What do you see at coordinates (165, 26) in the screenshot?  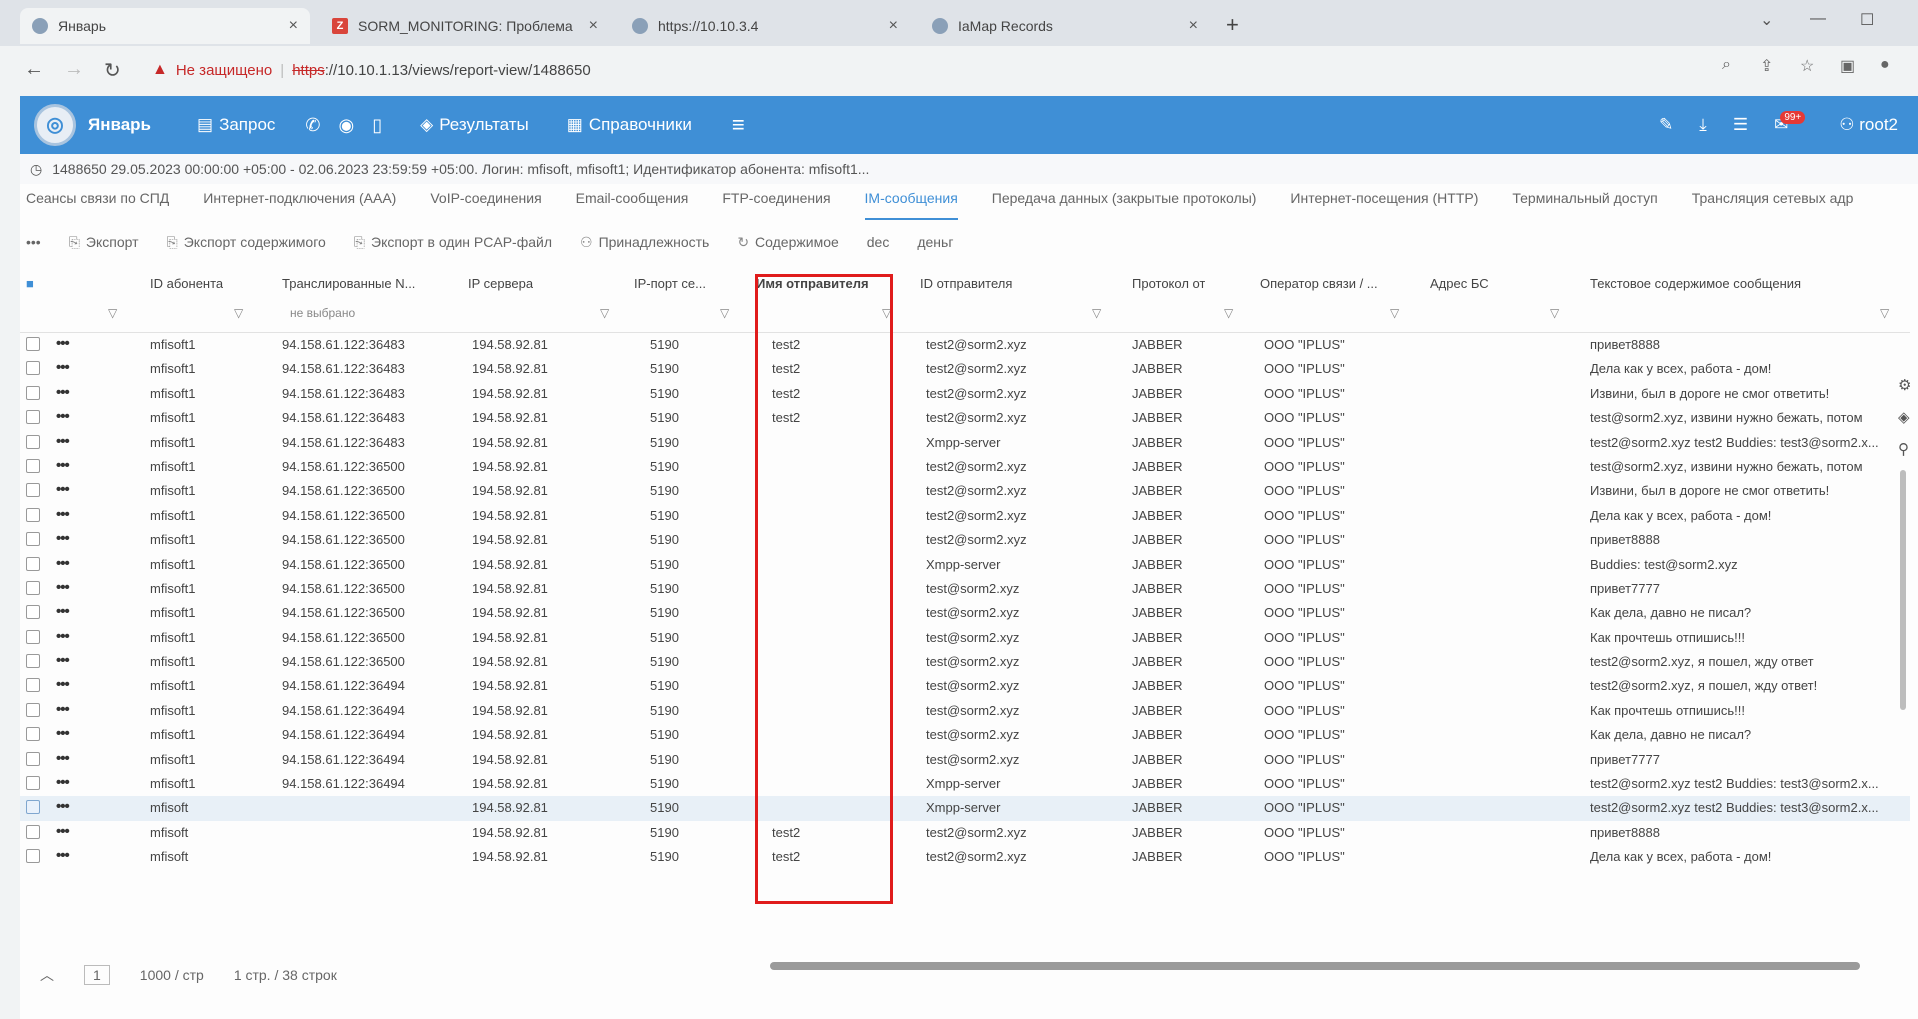 I see `browser-tab: Январь ×` at bounding box center [165, 26].